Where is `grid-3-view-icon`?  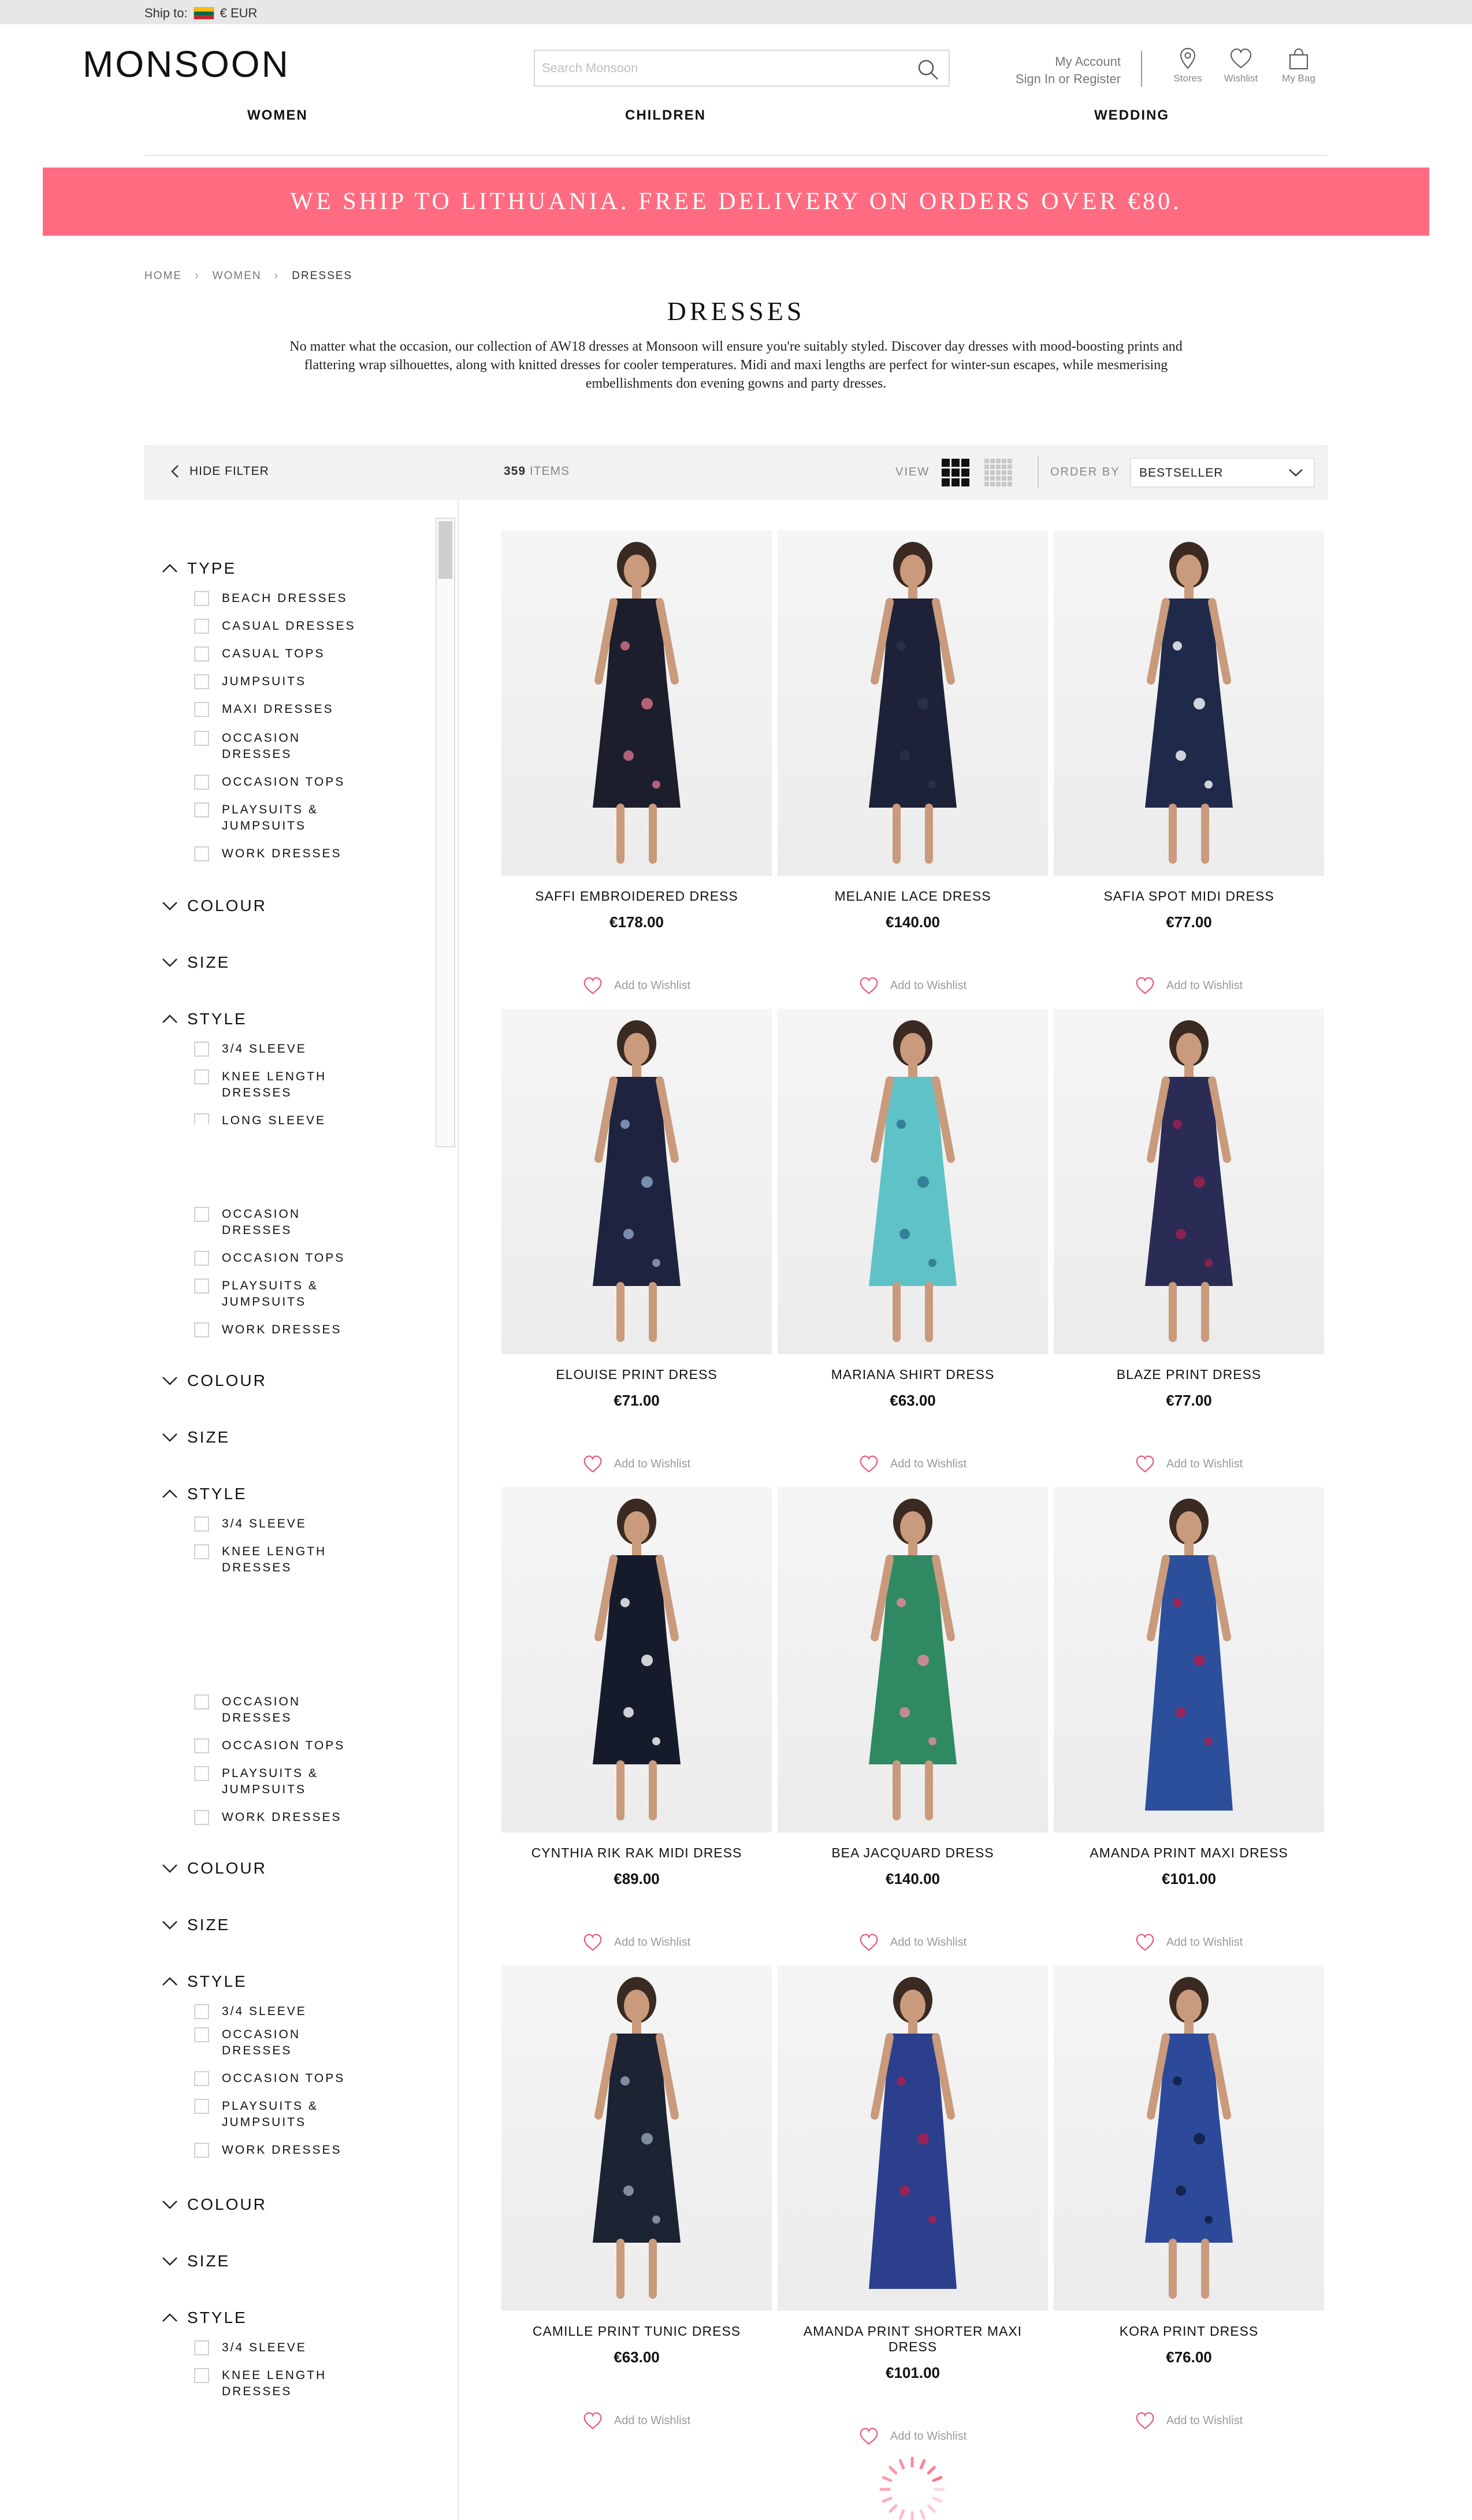
grid-3-view-icon is located at coordinates (955, 473).